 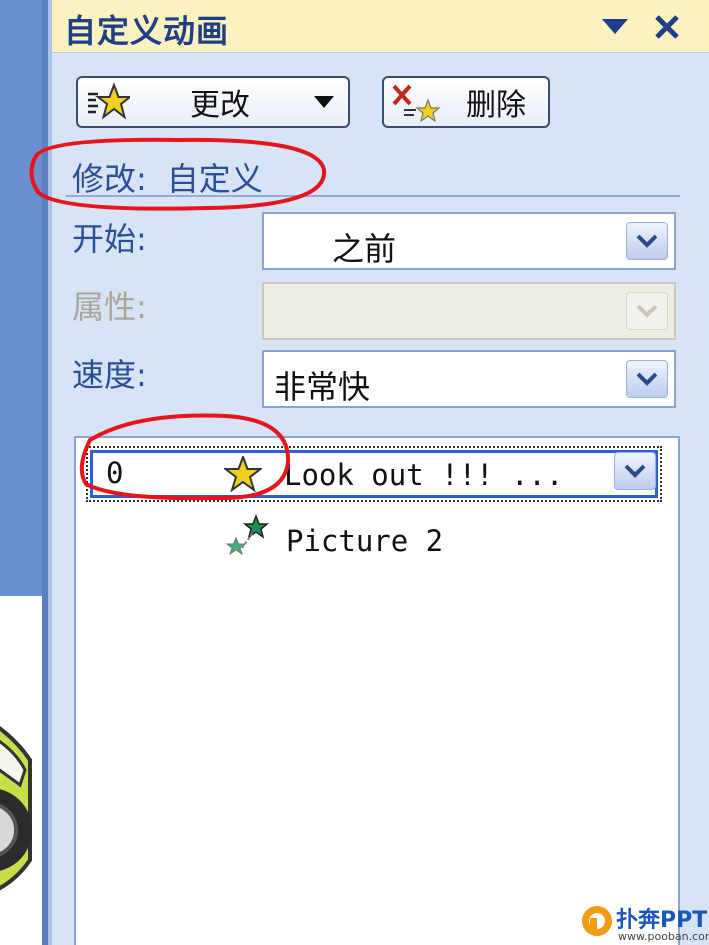 I want to click on modify-row: 修改: 自定义, so click(x=167, y=177).